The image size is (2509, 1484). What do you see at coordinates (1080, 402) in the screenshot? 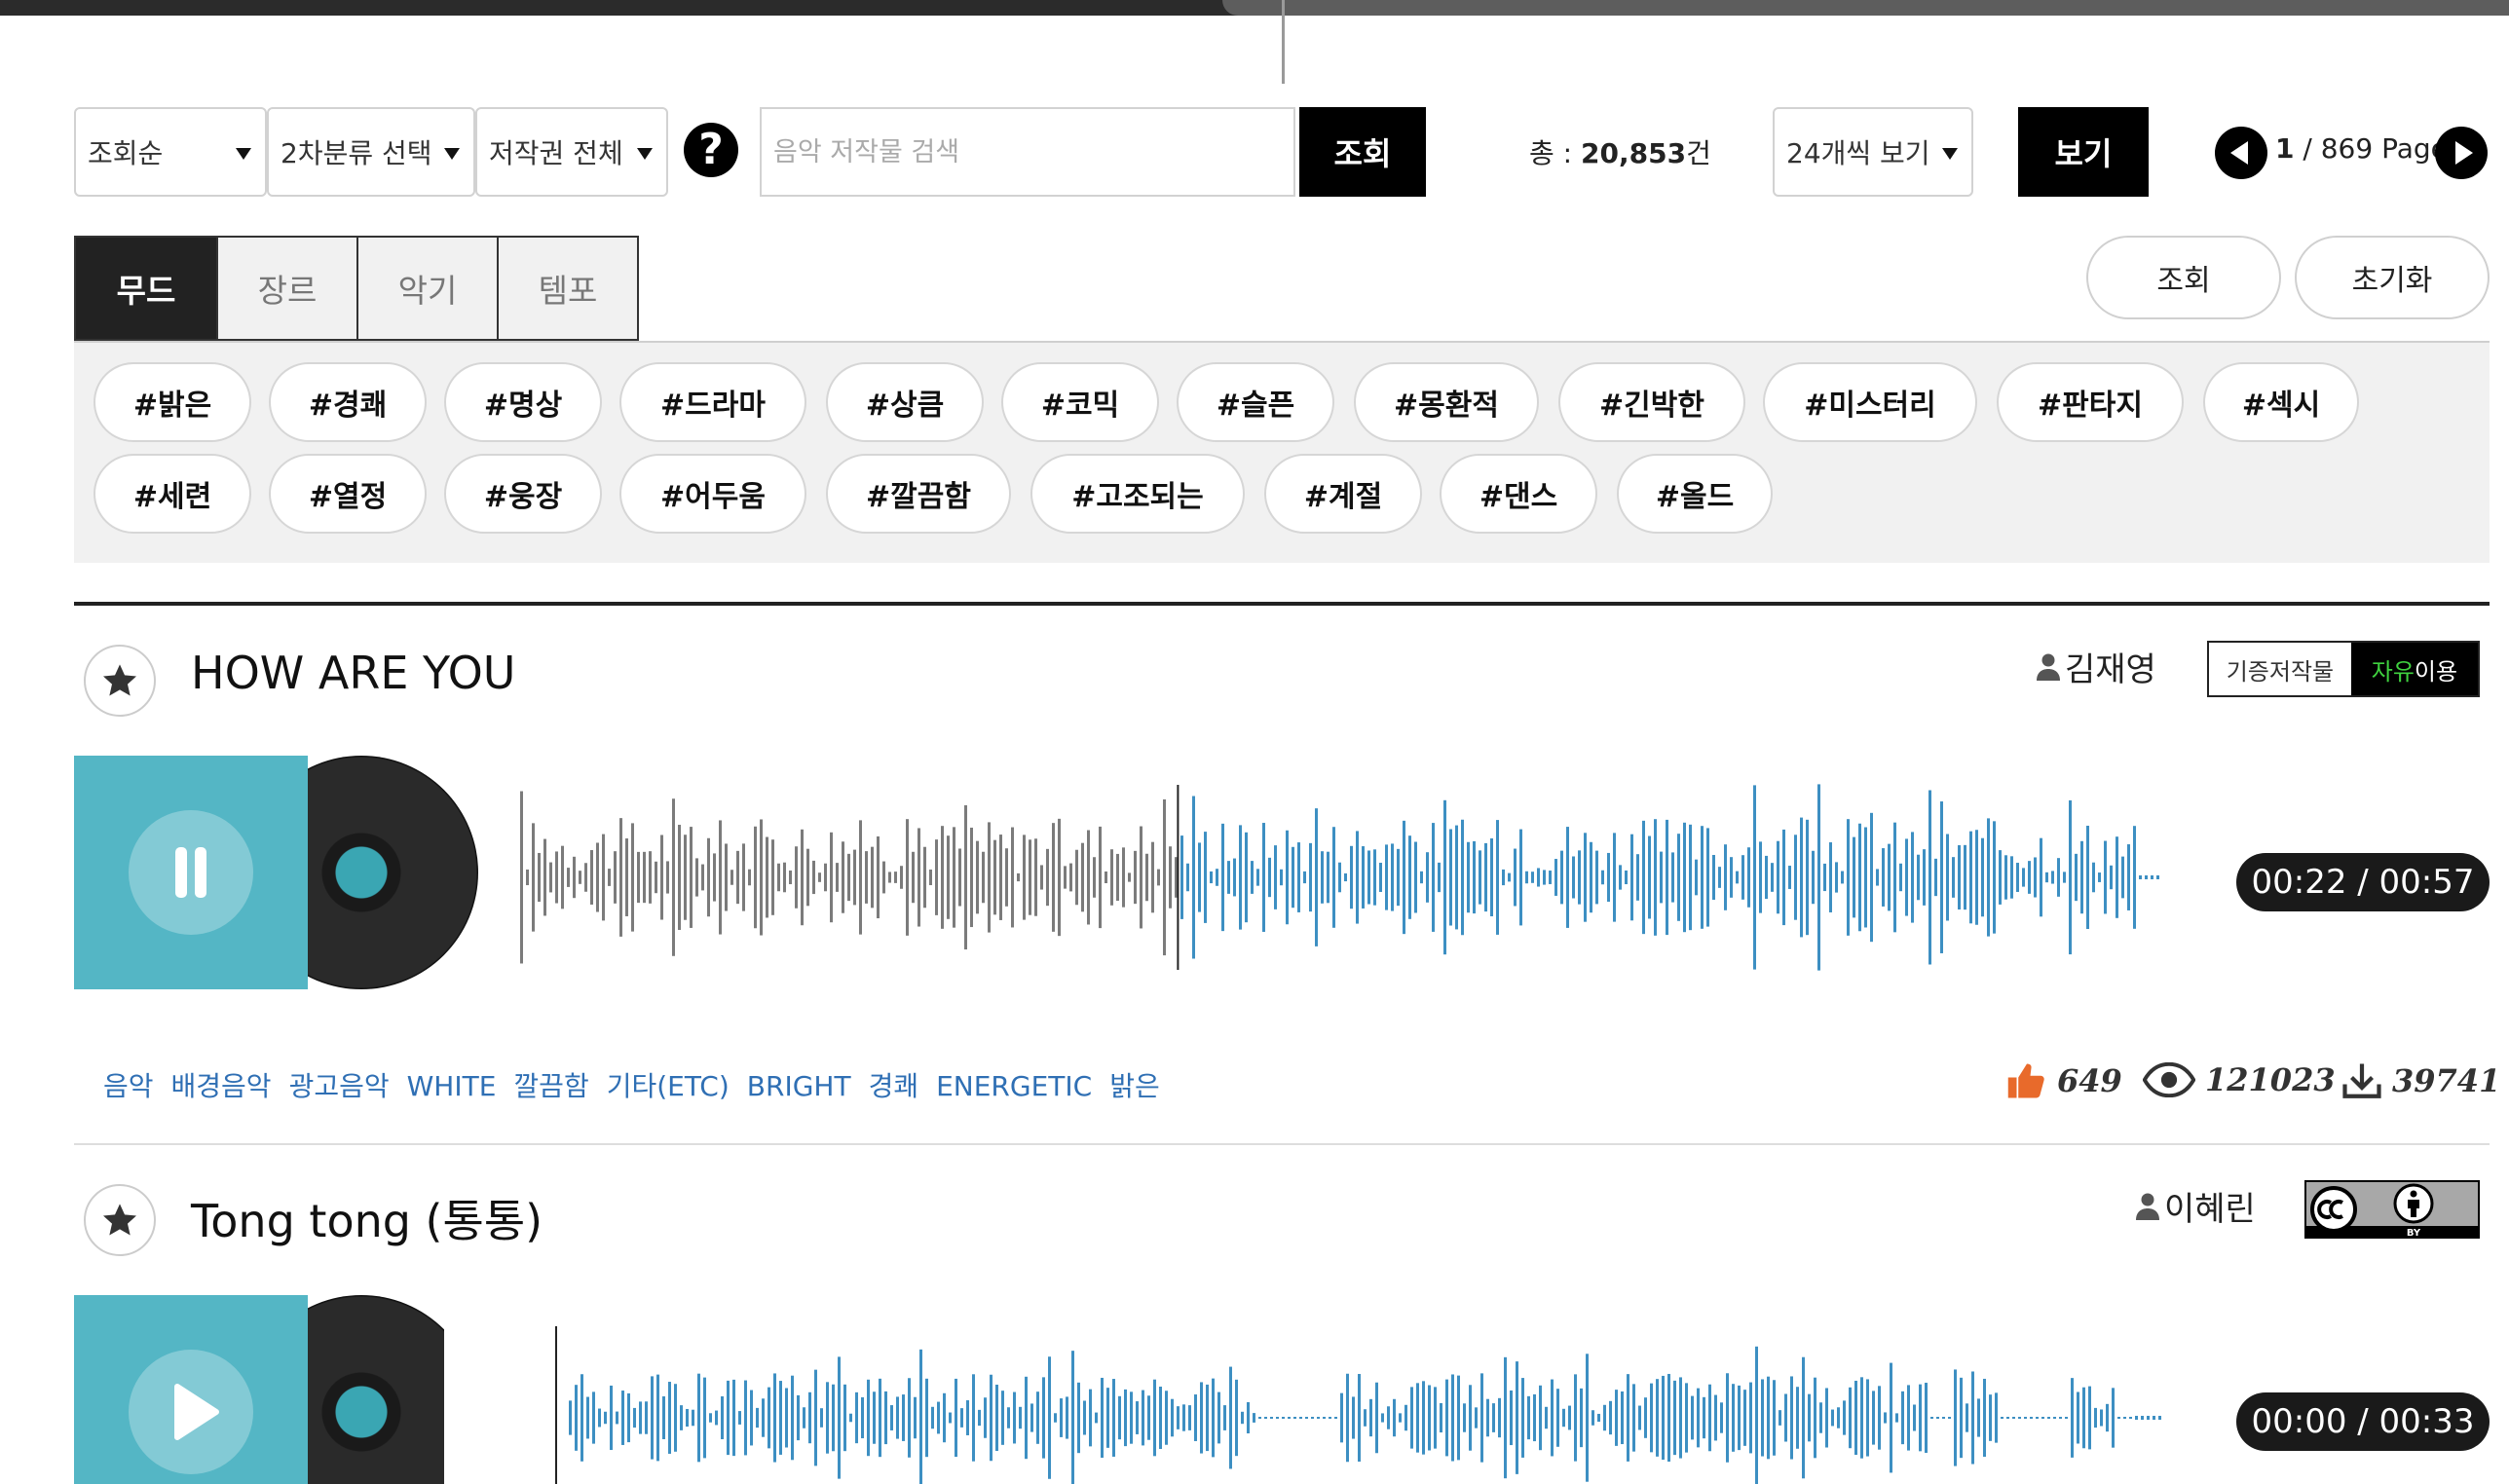
I see `tag-chip: #코믹` at bounding box center [1080, 402].